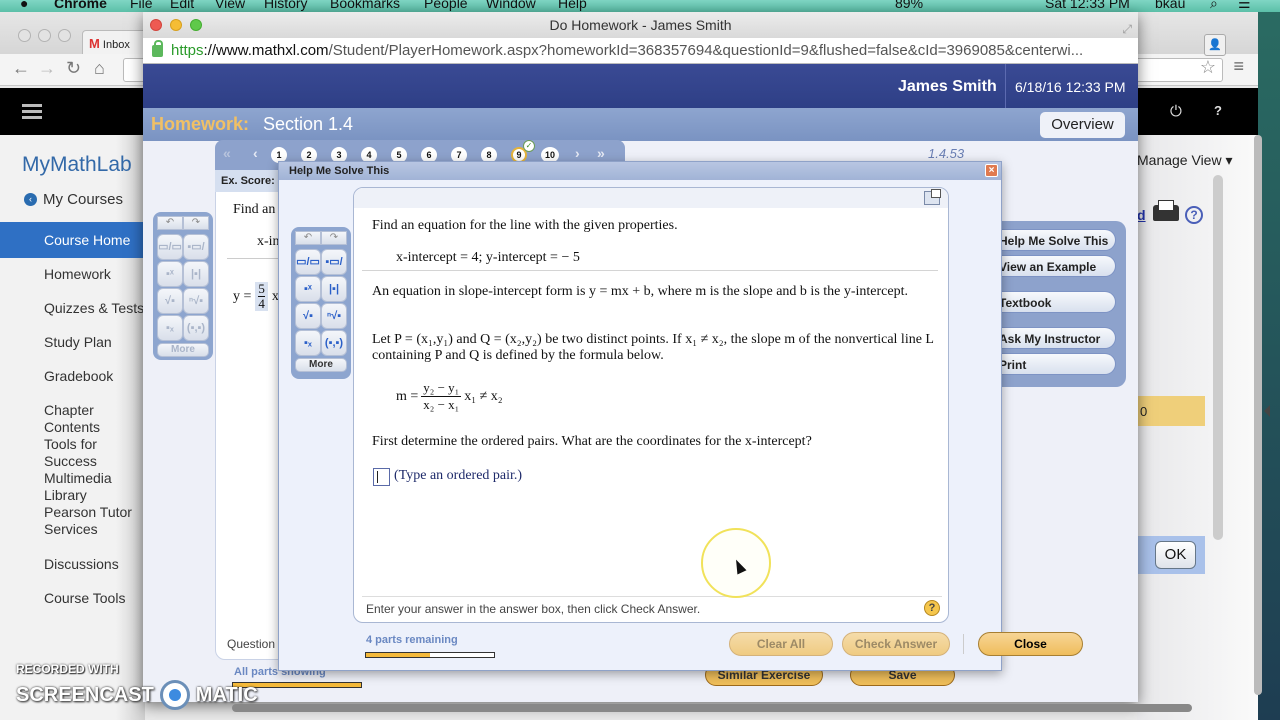 Image resolution: width=1280 pixels, height=720 pixels. I want to click on chrome-menu-icon: ≡, so click(1238, 66).